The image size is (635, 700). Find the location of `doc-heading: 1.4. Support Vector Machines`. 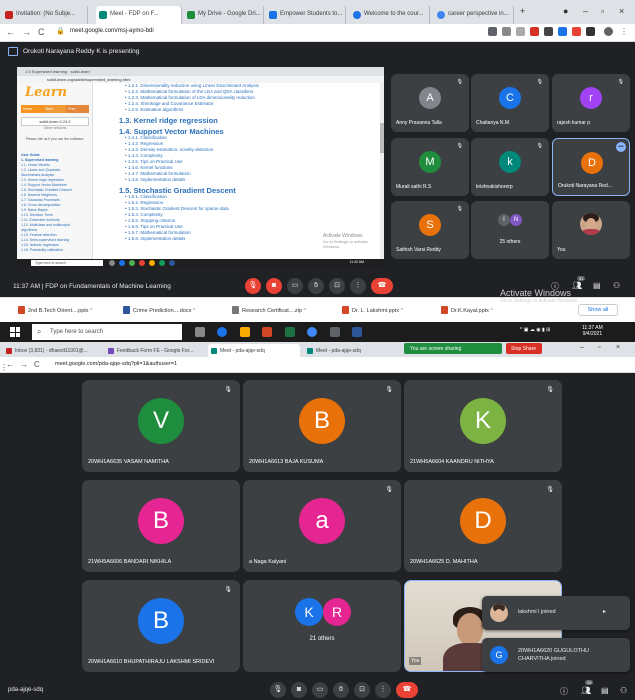

doc-heading: 1.4. Support Vector Machines is located at coordinates (240, 130).